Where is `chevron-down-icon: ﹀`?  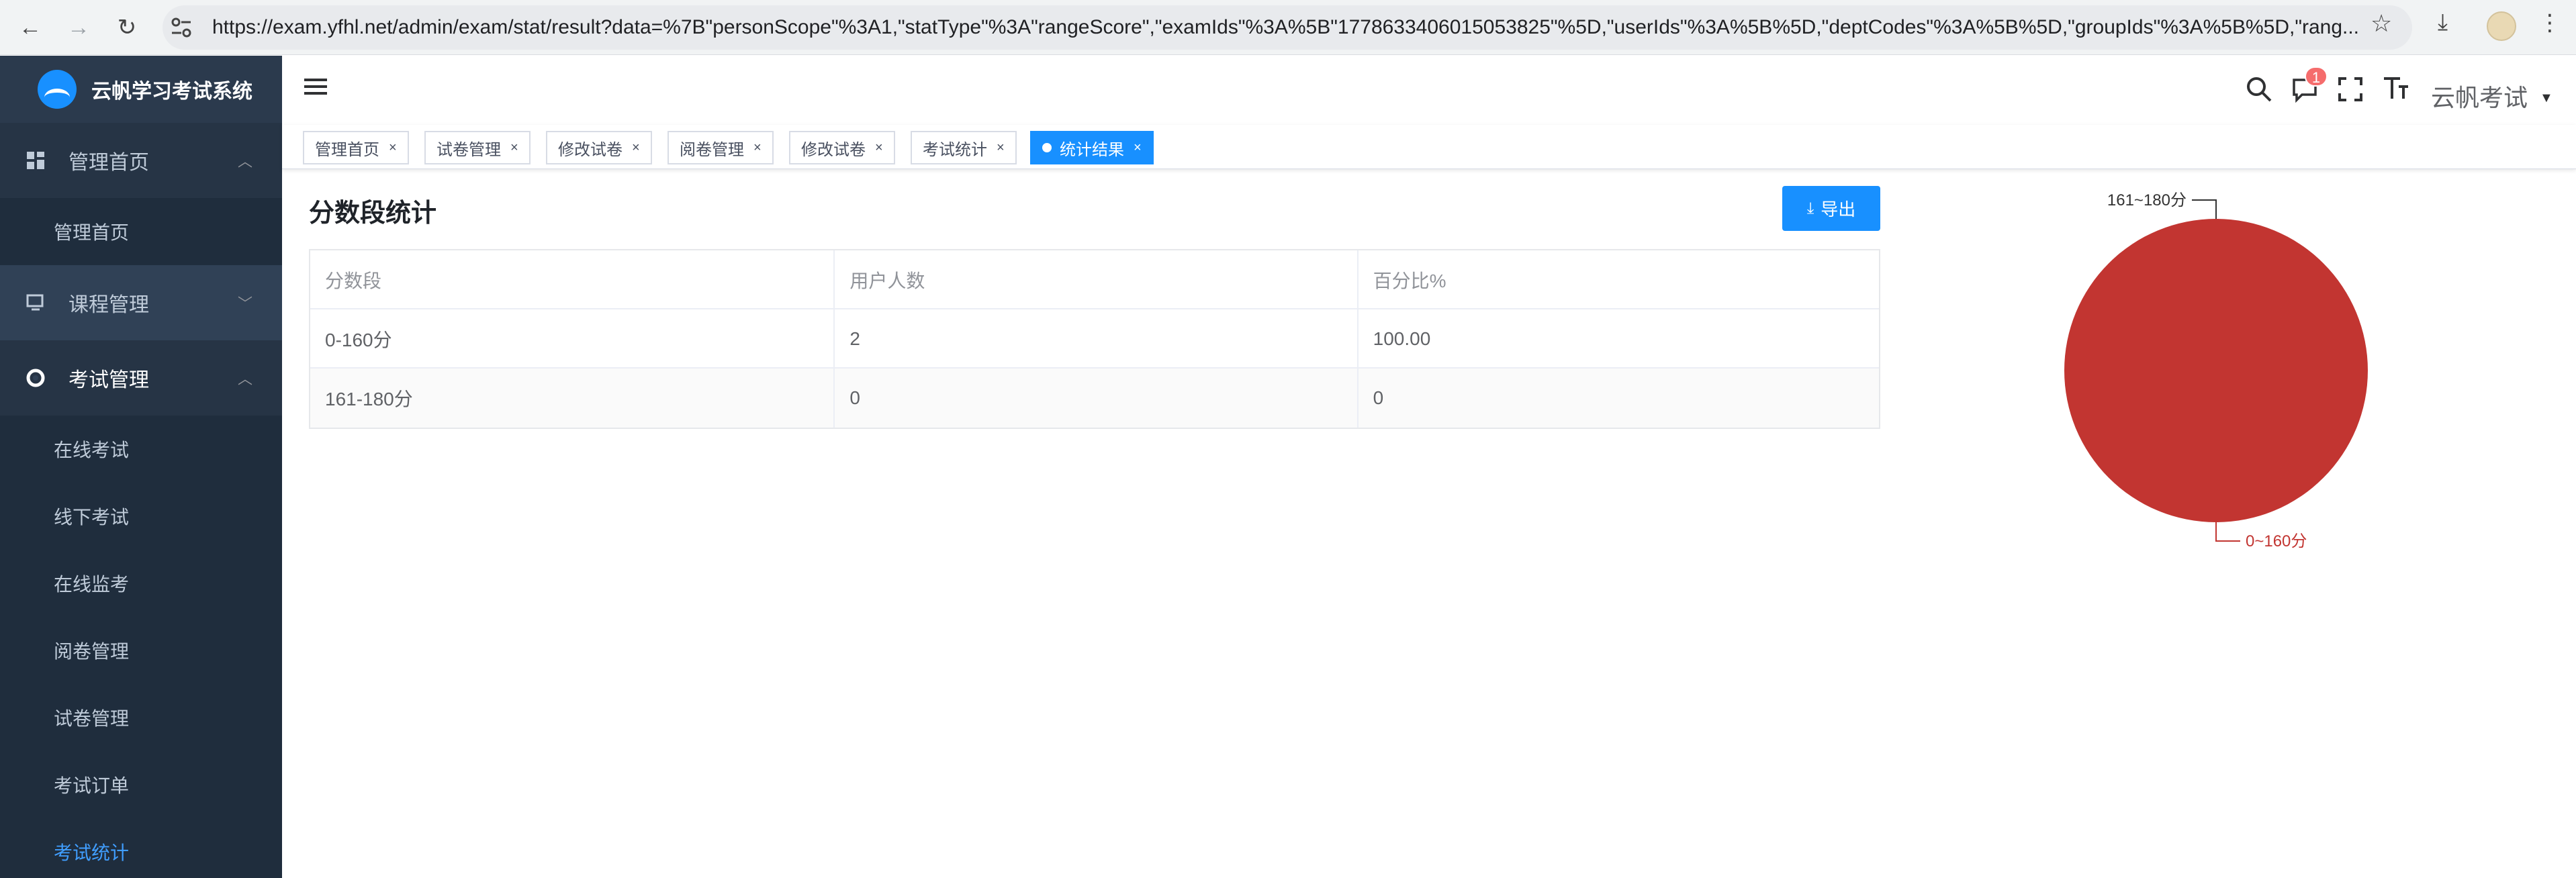
chevron-down-icon: ﹀ is located at coordinates (244, 304).